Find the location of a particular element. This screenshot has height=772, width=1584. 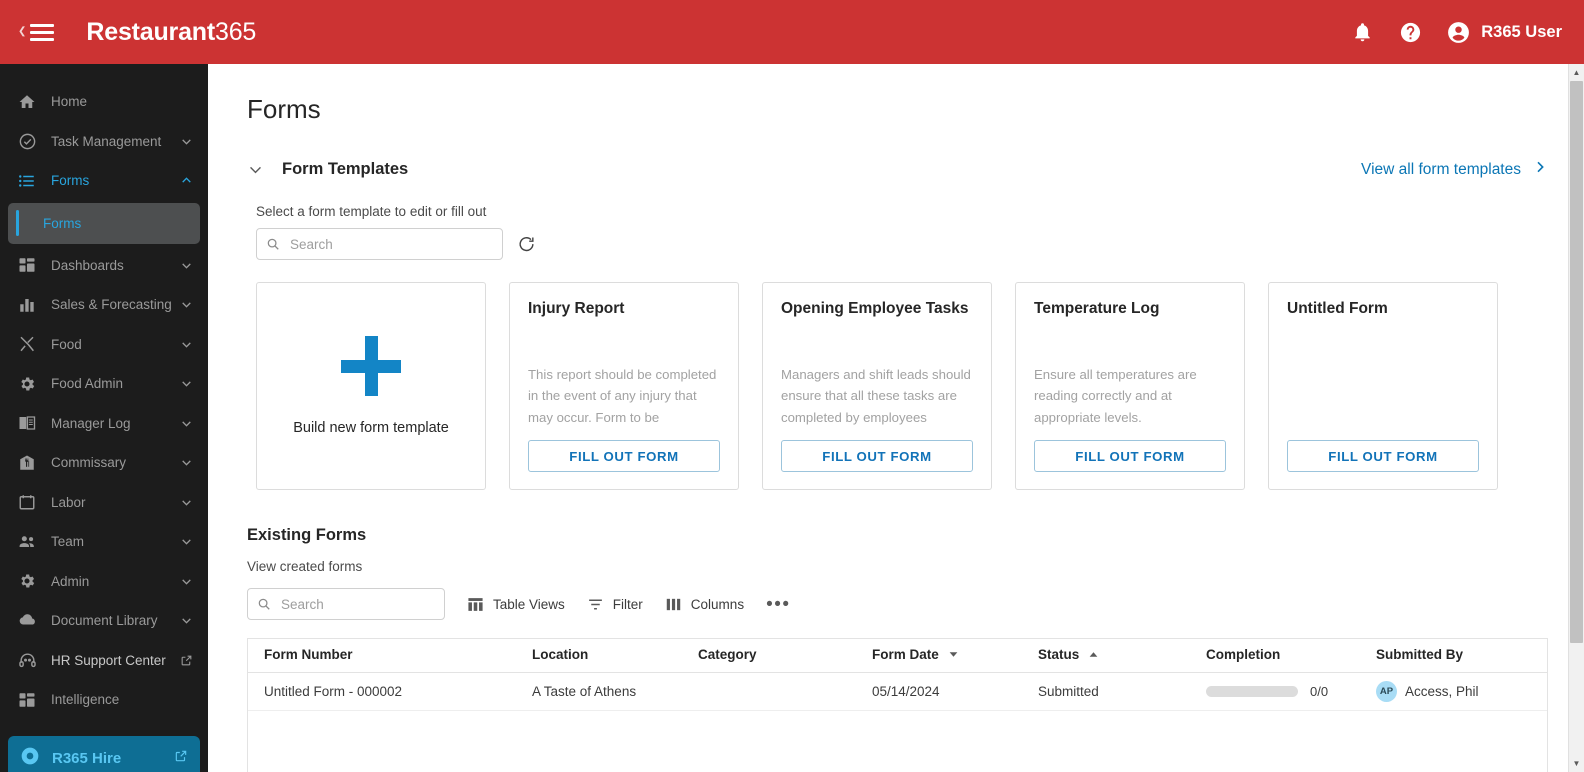

view-all-form-templates-link: View all form templates is located at coordinates (1454, 169).